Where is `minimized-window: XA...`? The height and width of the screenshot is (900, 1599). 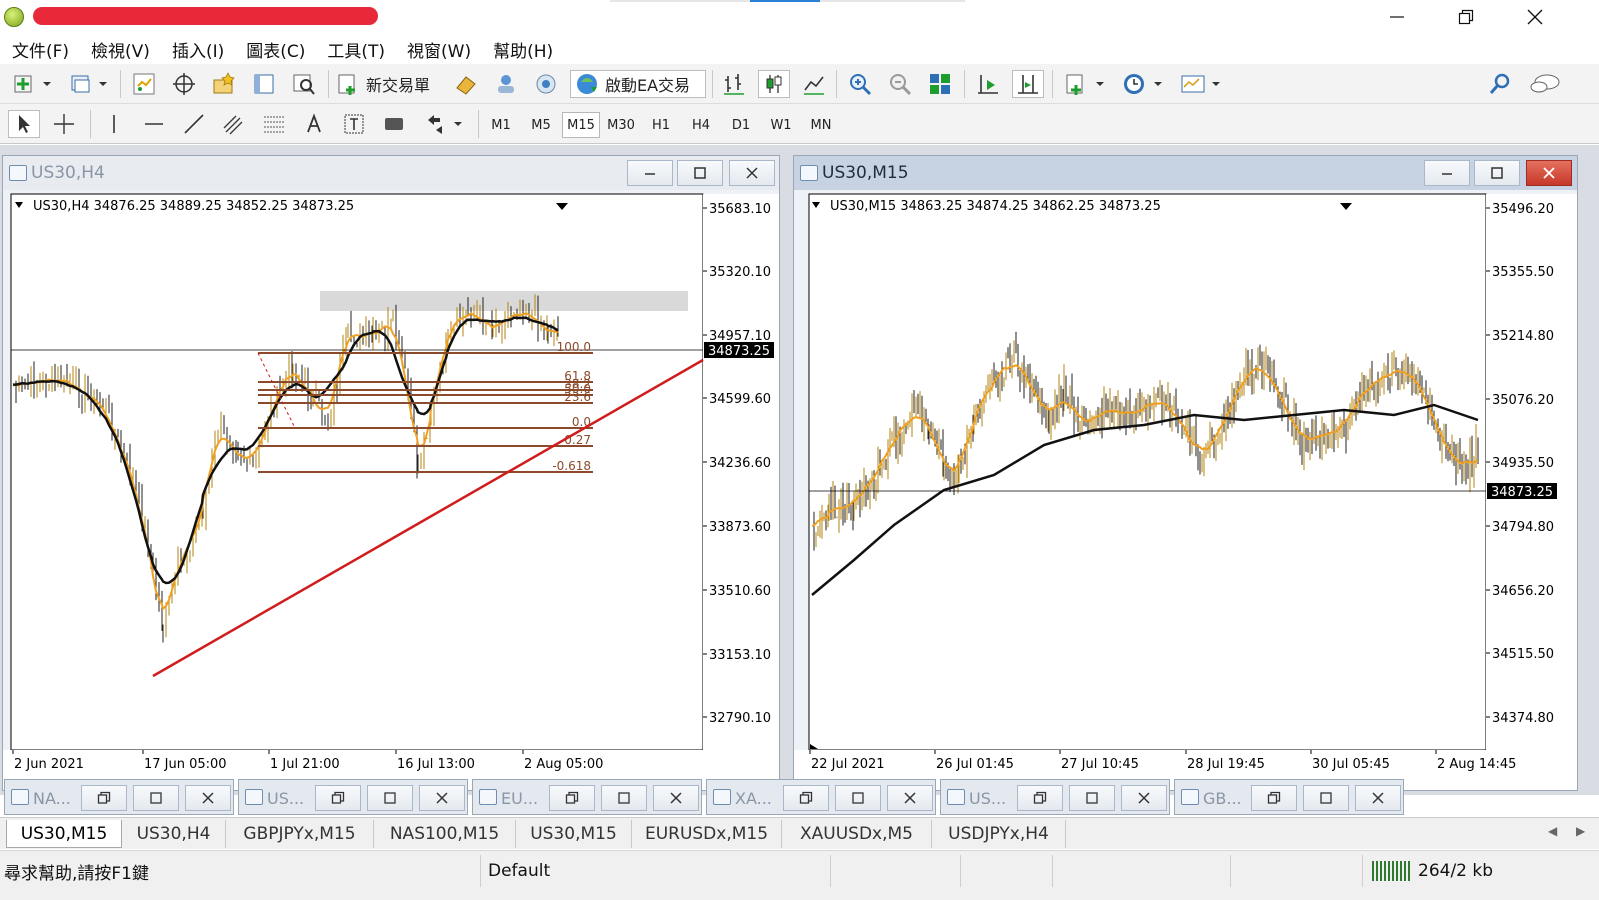 minimized-window: XA... is located at coordinates (821, 797).